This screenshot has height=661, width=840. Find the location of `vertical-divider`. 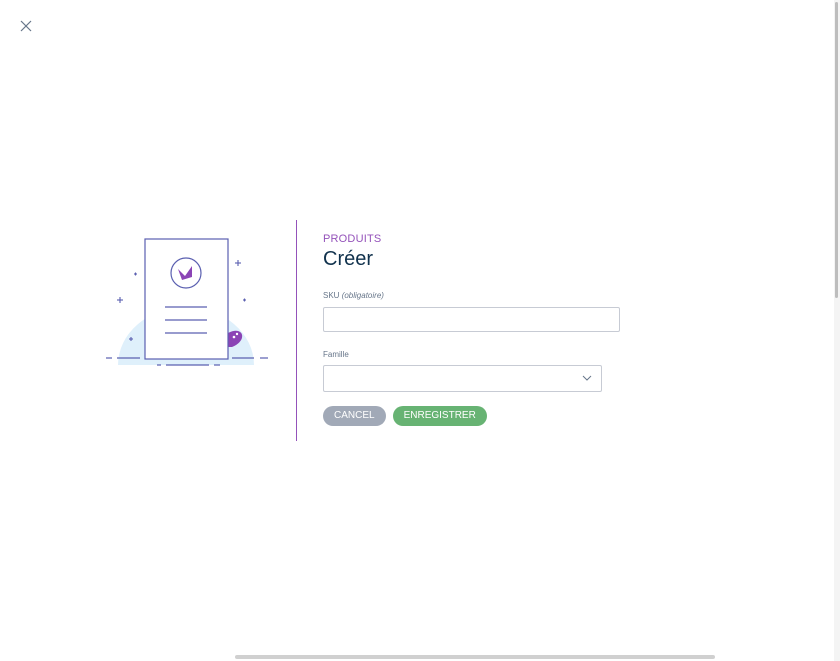

vertical-divider is located at coordinates (296, 330).